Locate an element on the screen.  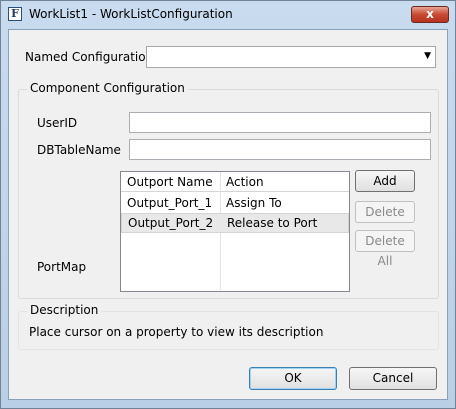
table-row: Output_Port_1 Assign To is located at coordinates (235, 204).